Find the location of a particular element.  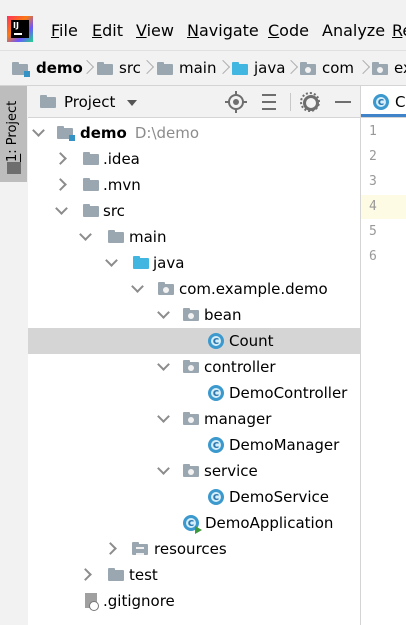

tree-node-gitignore: .gitignore is located at coordinates (194, 601).